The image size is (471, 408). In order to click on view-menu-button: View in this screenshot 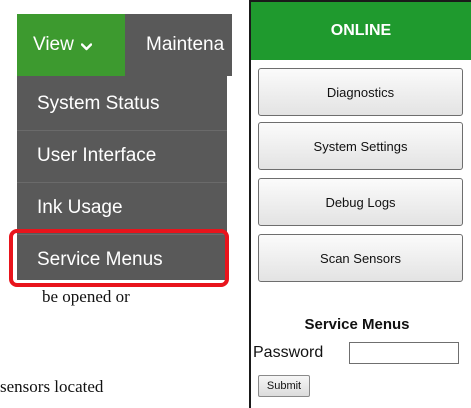, I will do `click(71, 45)`.